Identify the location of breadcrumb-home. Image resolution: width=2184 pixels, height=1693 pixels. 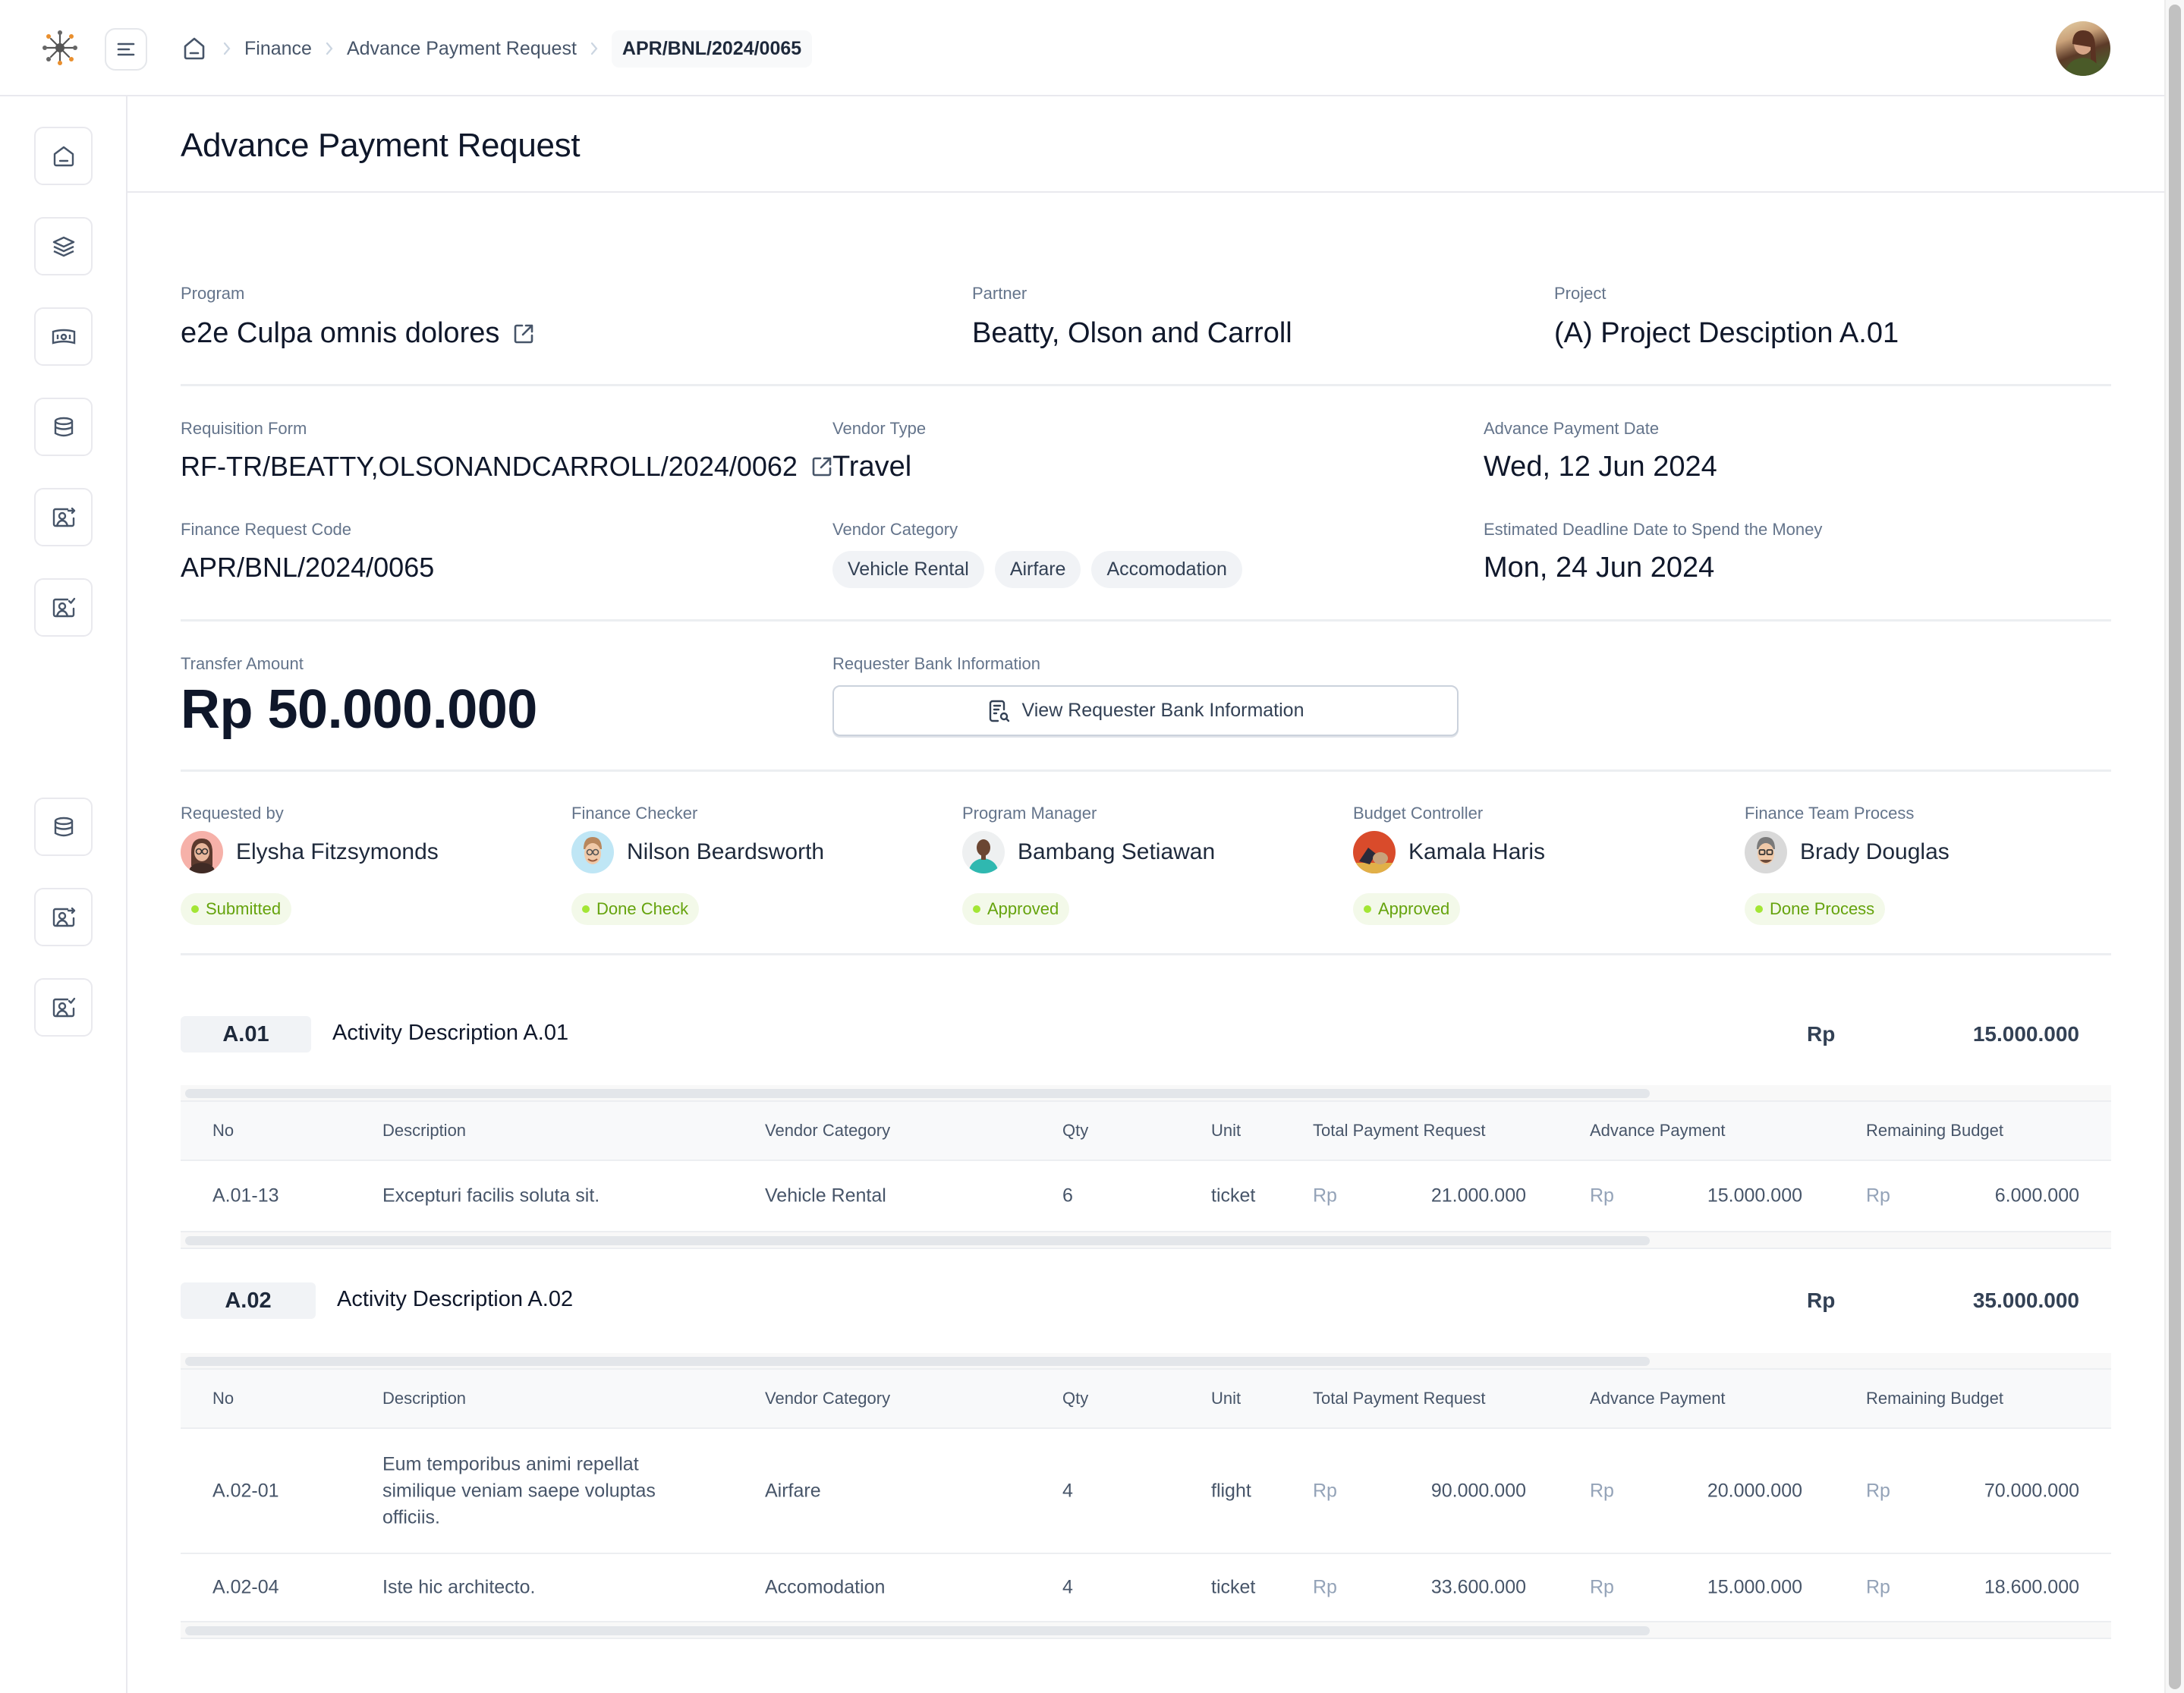
(194, 48).